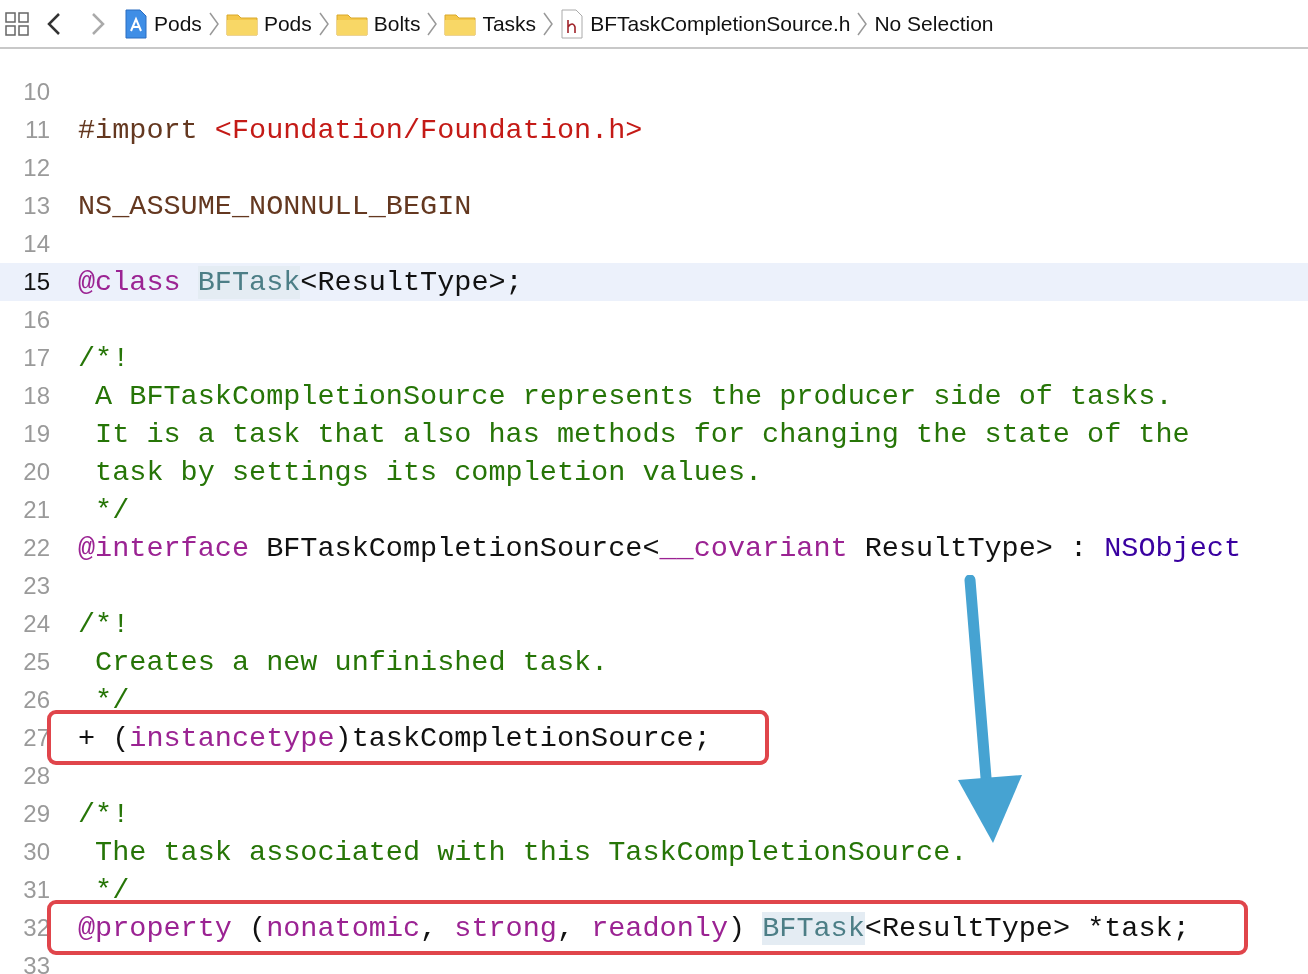 Image resolution: width=1308 pixels, height=974 pixels. I want to click on line-number: 27, so click(36, 738).